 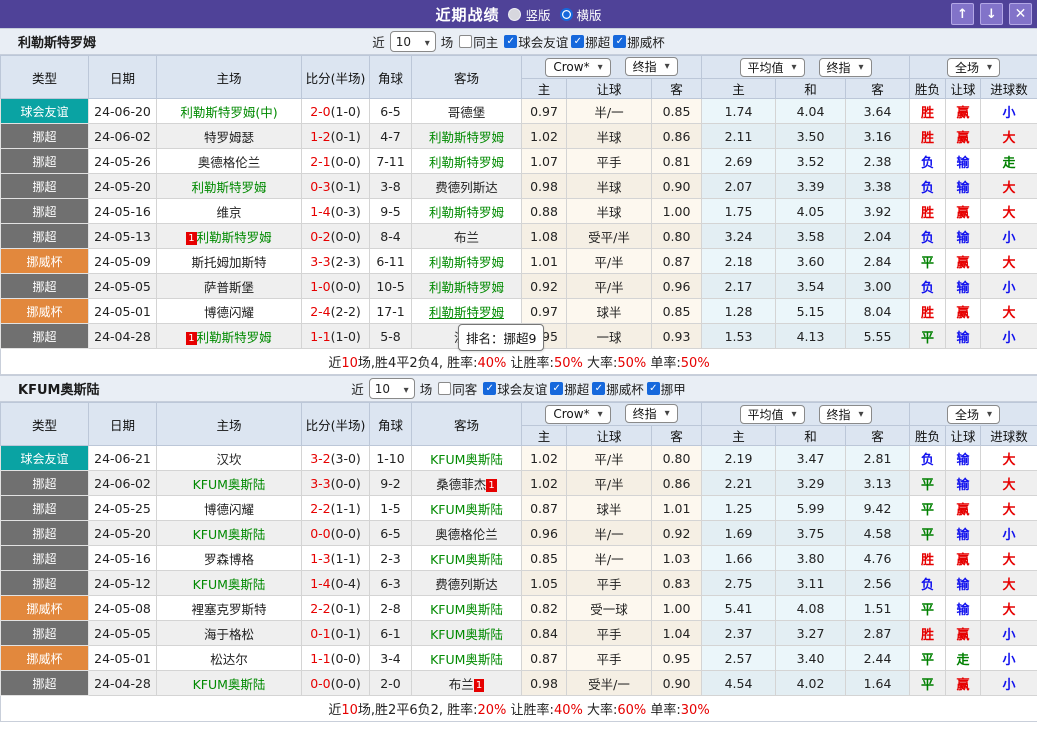 I want to click on away-team-cell: 奥德格伦兰, so click(x=466, y=533).